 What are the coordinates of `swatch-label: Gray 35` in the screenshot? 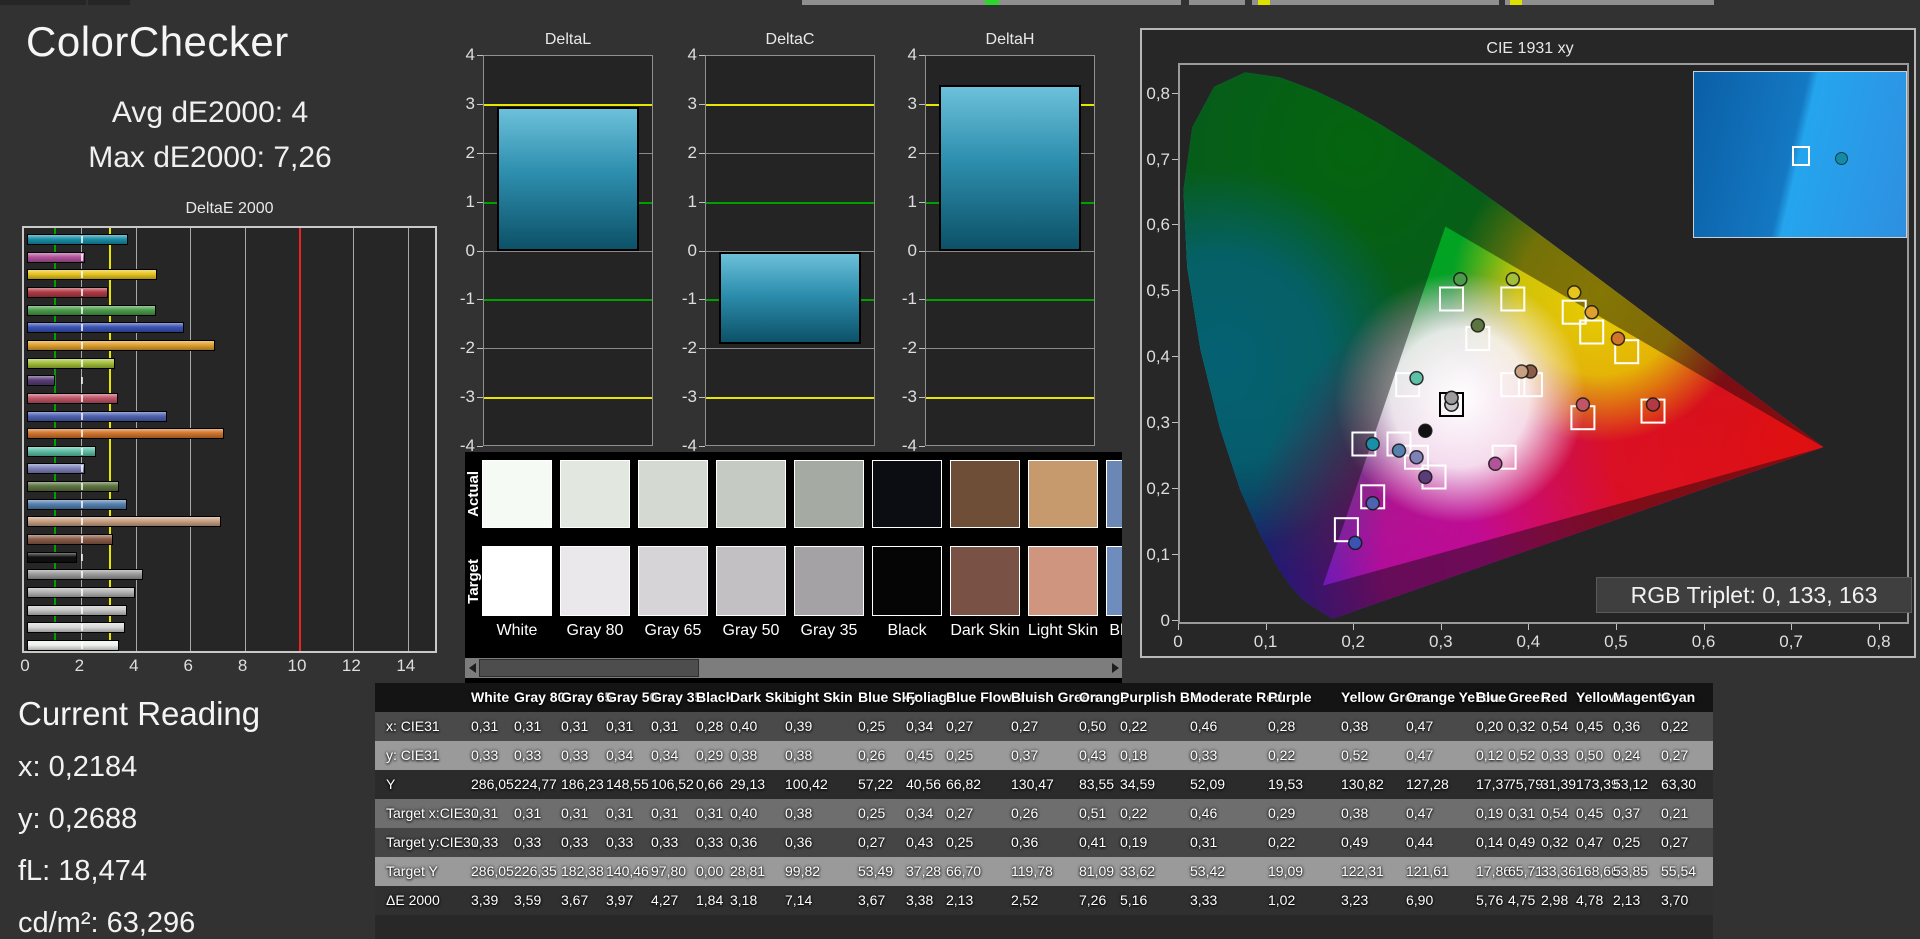 It's located at (829, 630).